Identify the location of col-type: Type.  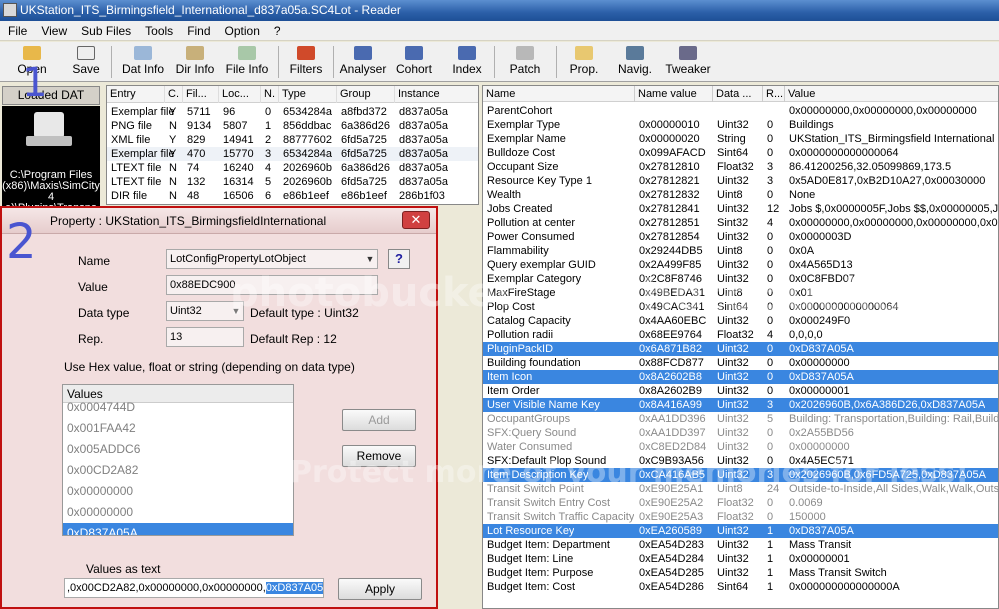
(308, 94).